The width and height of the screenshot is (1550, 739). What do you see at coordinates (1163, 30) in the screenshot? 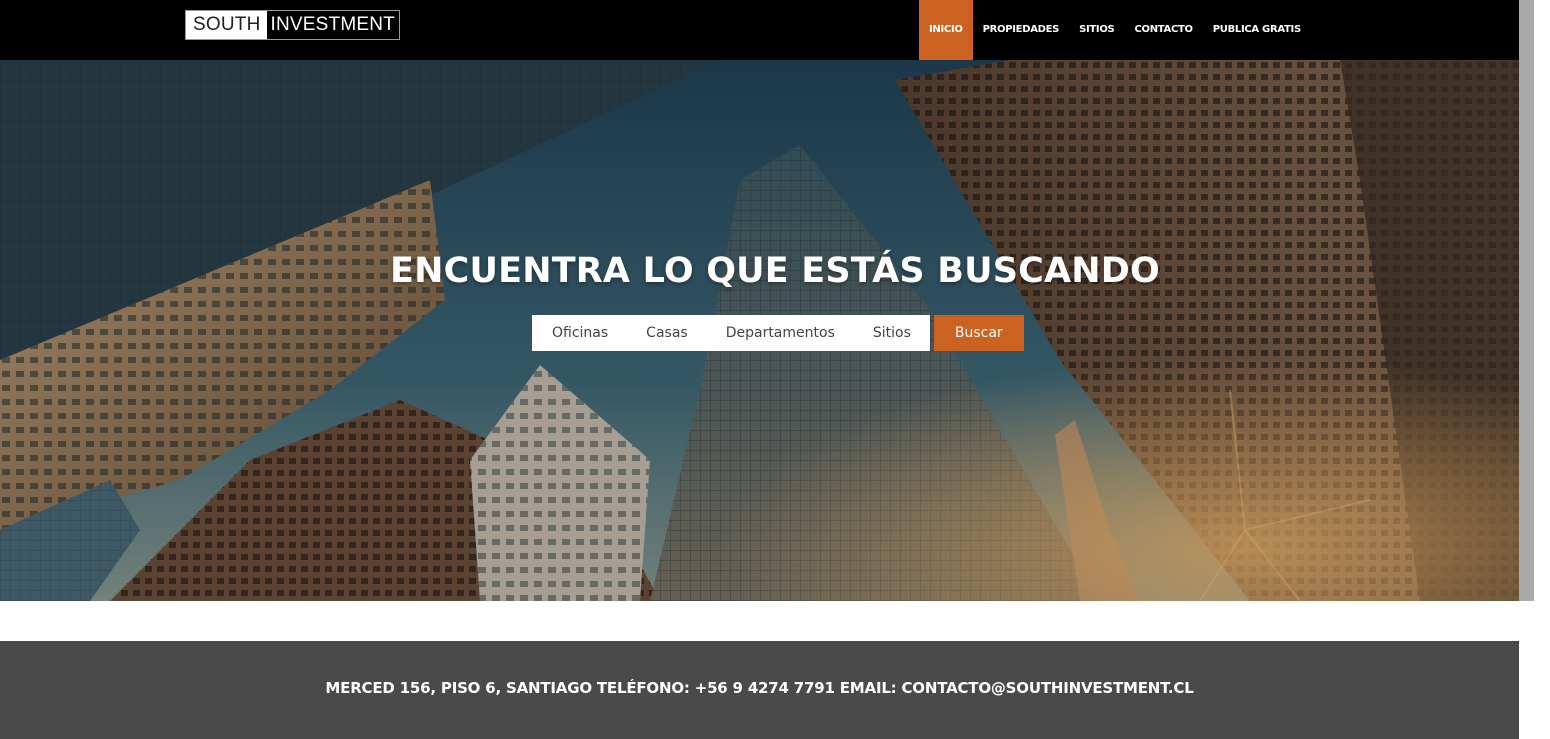
I see `nav-item-contacto: CONTACTO` at bounding box center [1163, 30].